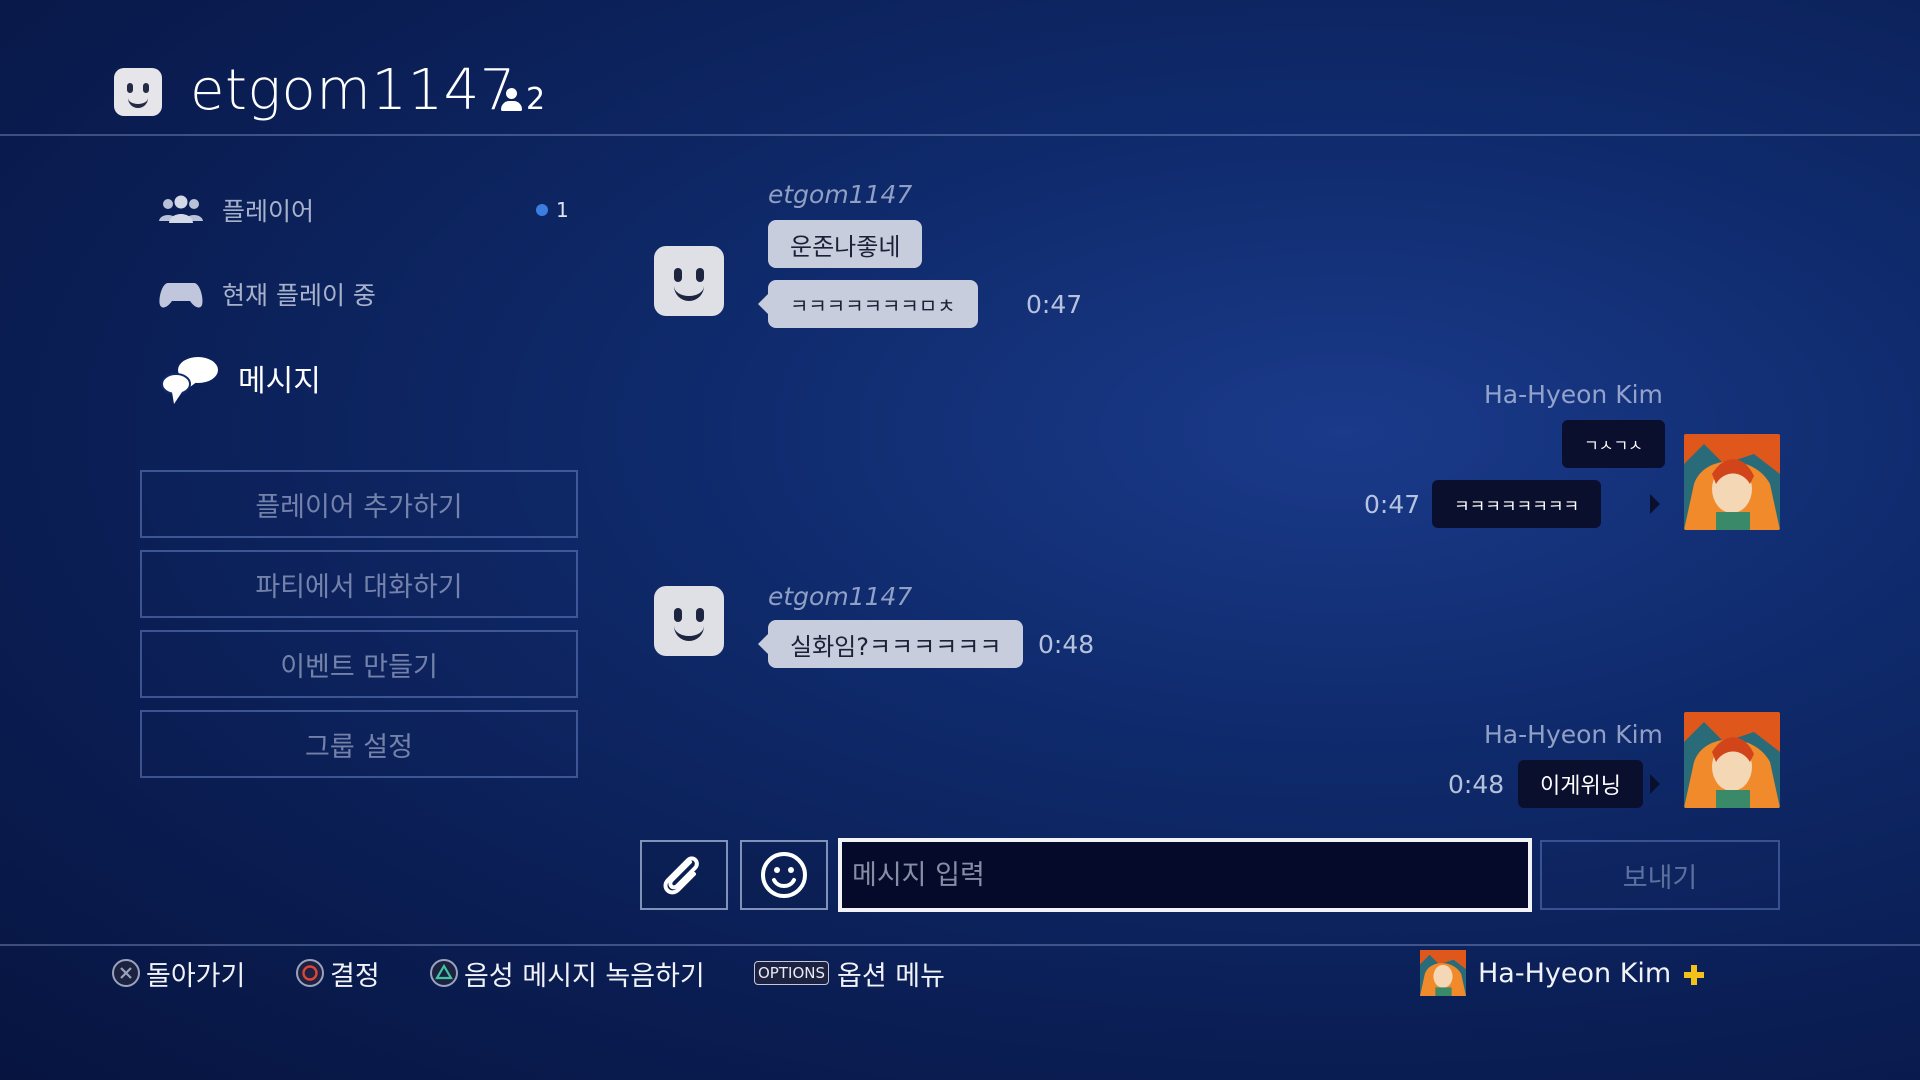 Image resolution: width=1920 pixels, height=1080 pixels. What do you see at coordinates (126, 973) in the screenshot?
I see `cross-button-icon` at bounding box center [126, 973].